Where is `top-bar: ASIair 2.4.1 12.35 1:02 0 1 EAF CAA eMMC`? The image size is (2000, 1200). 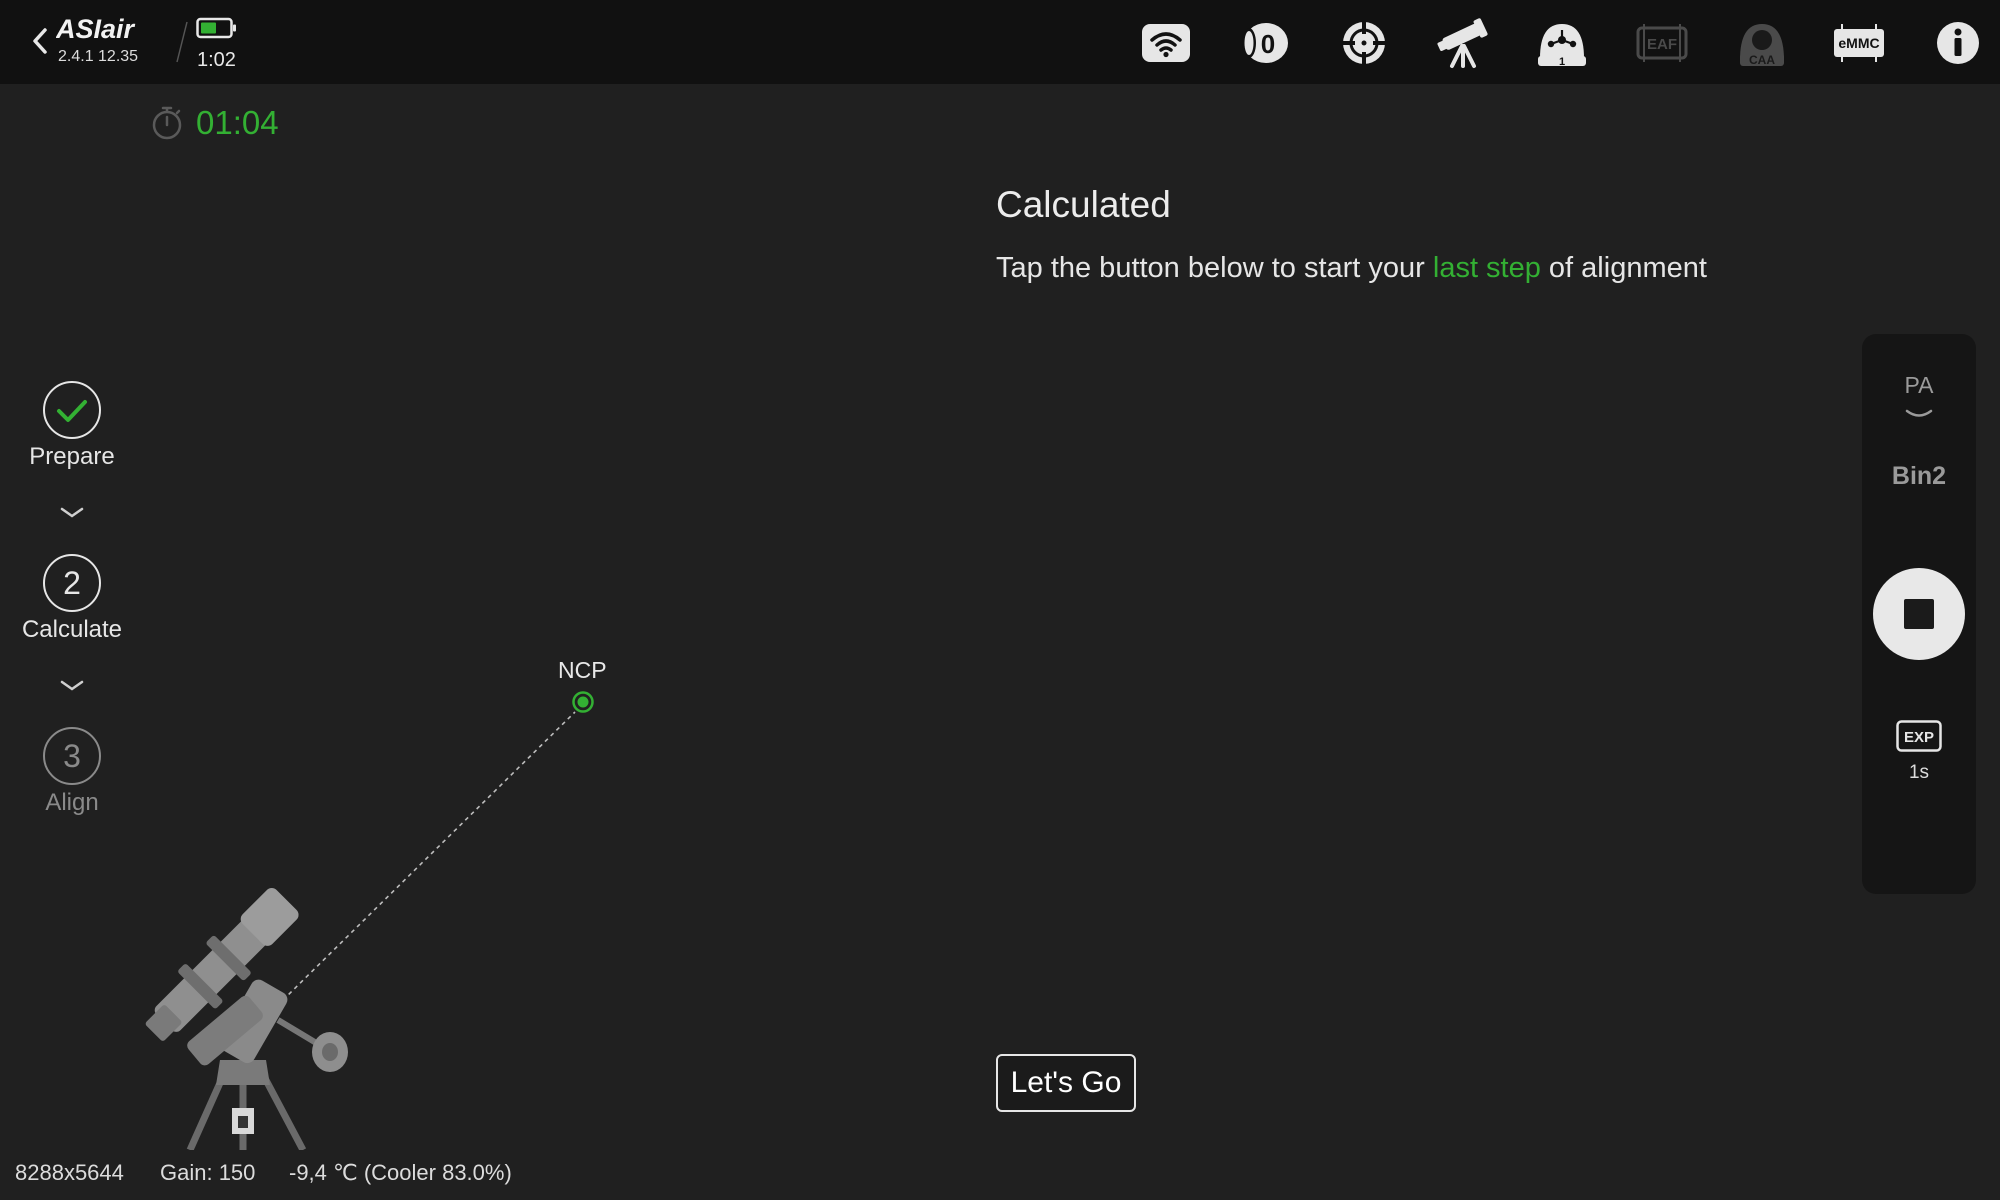
top-bar: ASIair 2.4.1 12.35 1:02 0 1 EAF CAA eMMC is located at coordinates (1000, 42).